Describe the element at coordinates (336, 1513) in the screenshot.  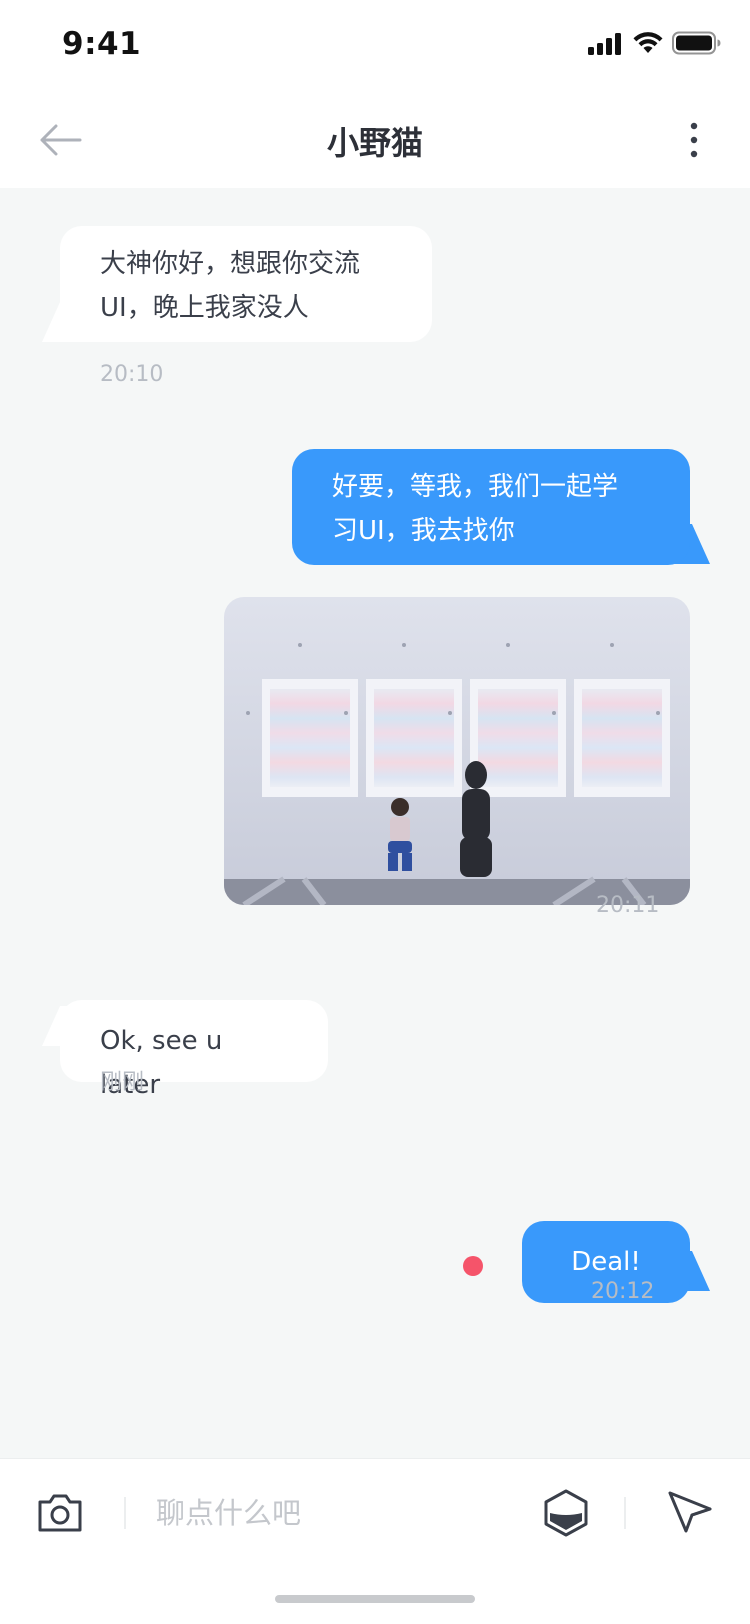
I see `message-input` at that location.